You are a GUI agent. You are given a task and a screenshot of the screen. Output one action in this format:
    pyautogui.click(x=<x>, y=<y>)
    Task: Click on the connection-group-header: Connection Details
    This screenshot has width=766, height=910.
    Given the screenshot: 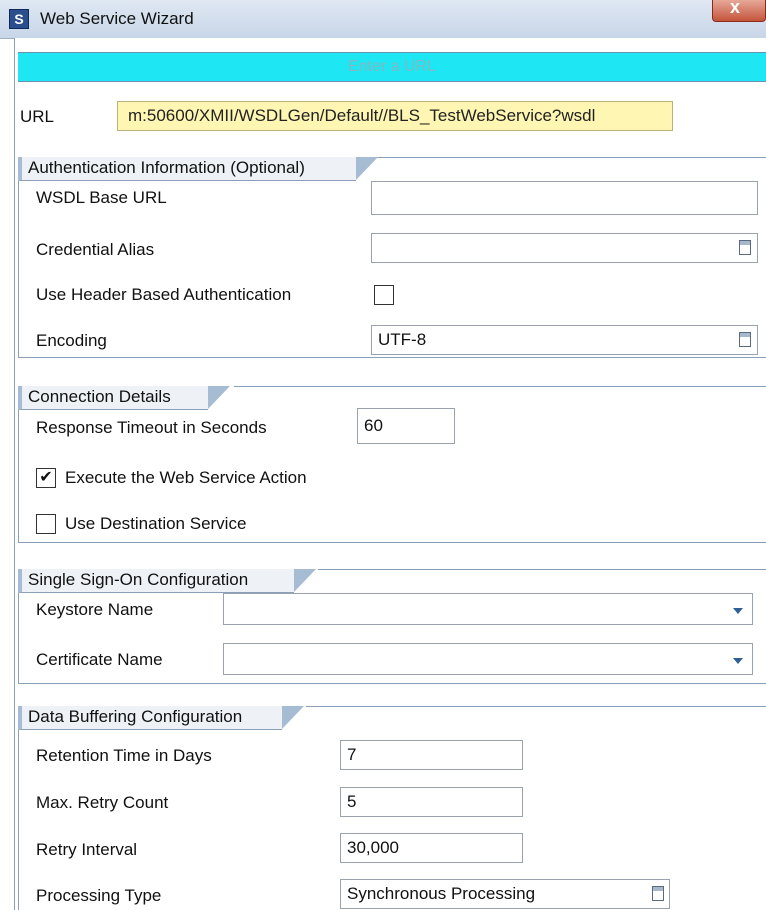 What is the action you would take?
    pyautogui.click(x=124, y=398)
    